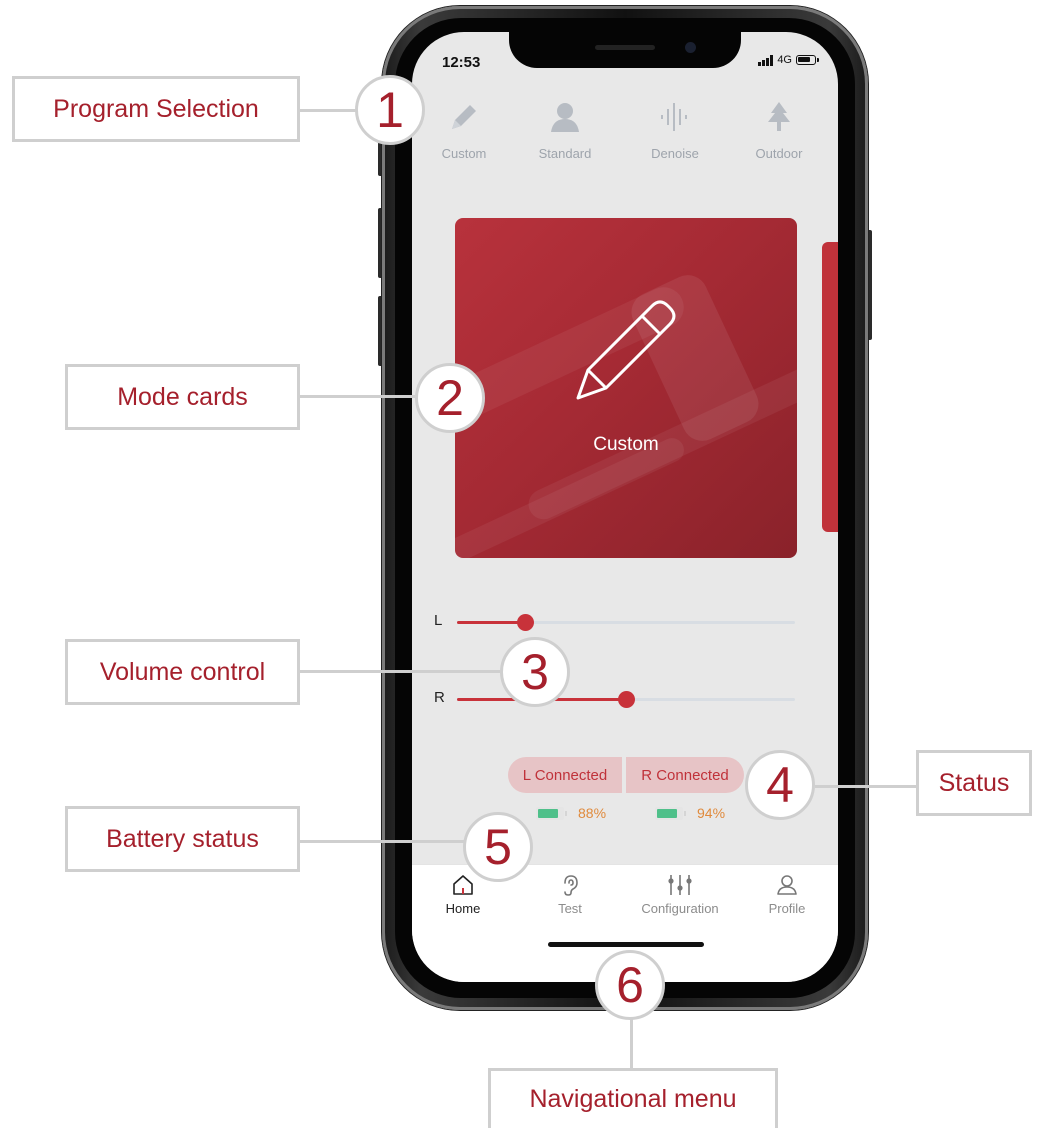 Image resolution: width=1038 pixels, height=1128 pixels. What do you see at coordinates (571, 813) in the screenshot?
I see `left-battery-status: 88%` at bounding box center [571, 813].